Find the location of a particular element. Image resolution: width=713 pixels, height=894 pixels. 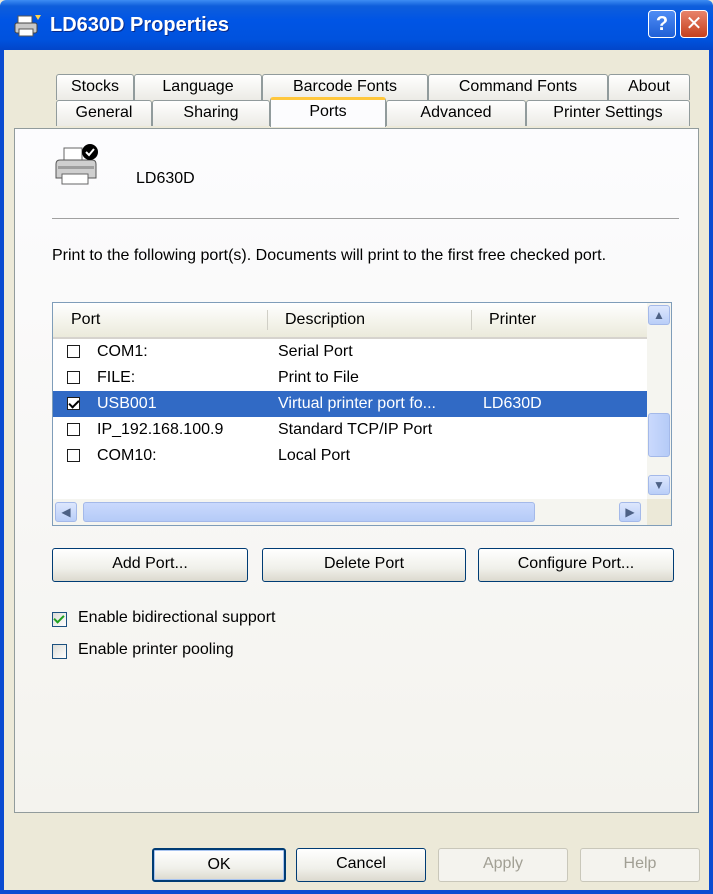

port-description: Print to File is located at coordinates (318, 377).